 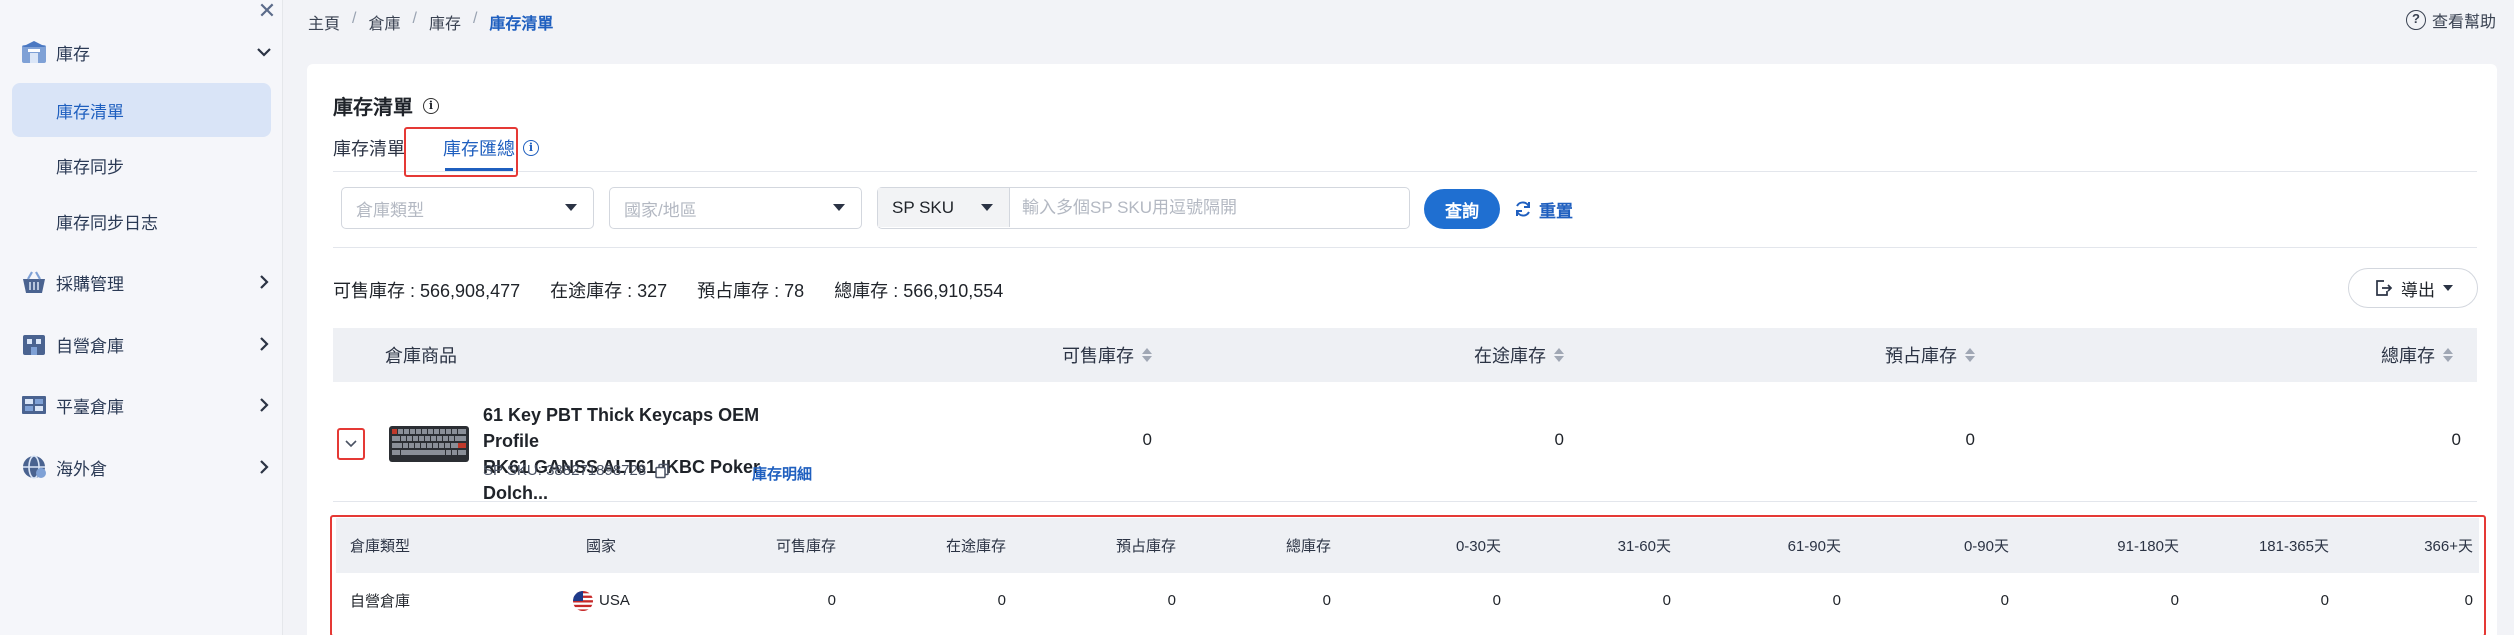 What do you see at coordinates (1212, 207) in the screenshot?
I see `sku-search-input` at bounding box center [1212, 207].